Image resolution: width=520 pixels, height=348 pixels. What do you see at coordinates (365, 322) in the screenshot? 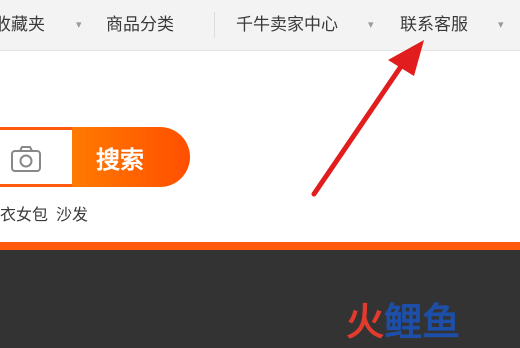
I see `watermark-char: 火` at bounding box center [365, 322].